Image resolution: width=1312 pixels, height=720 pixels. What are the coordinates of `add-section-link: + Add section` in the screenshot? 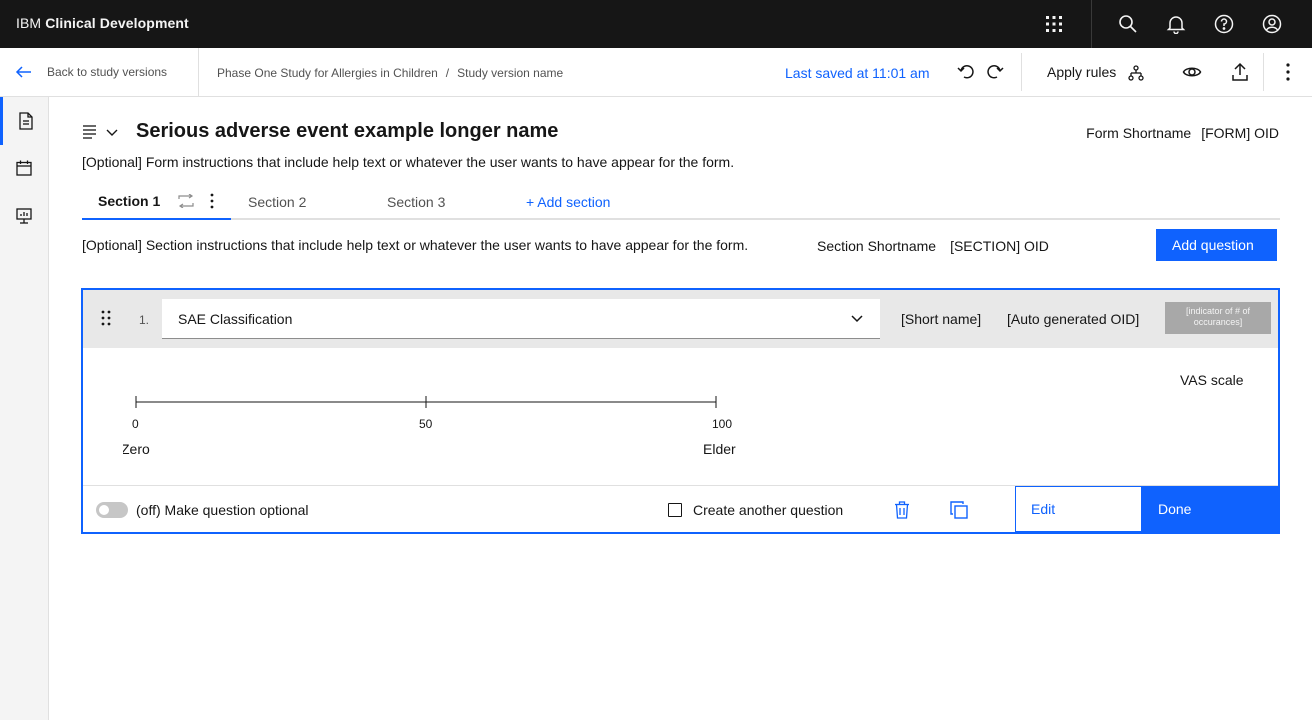 It's located at (568, 202).